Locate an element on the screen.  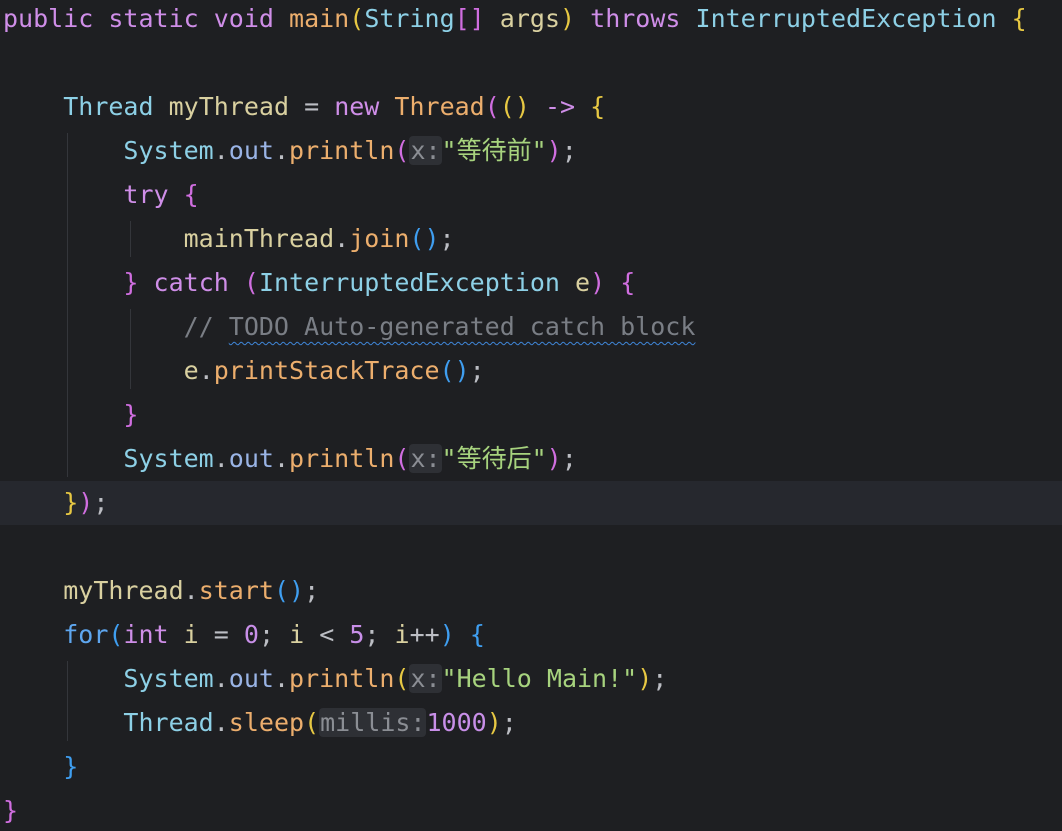
code-token: try is located at coordinates (146, 194).